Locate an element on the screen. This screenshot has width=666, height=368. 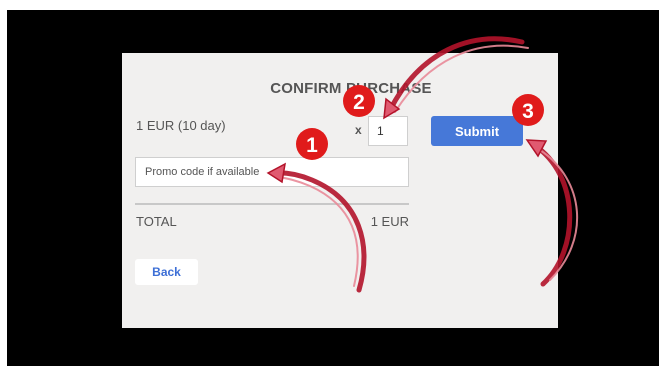
dialog-title-text: CONFIRM PURCHASE is located at coordinates (351, 88).